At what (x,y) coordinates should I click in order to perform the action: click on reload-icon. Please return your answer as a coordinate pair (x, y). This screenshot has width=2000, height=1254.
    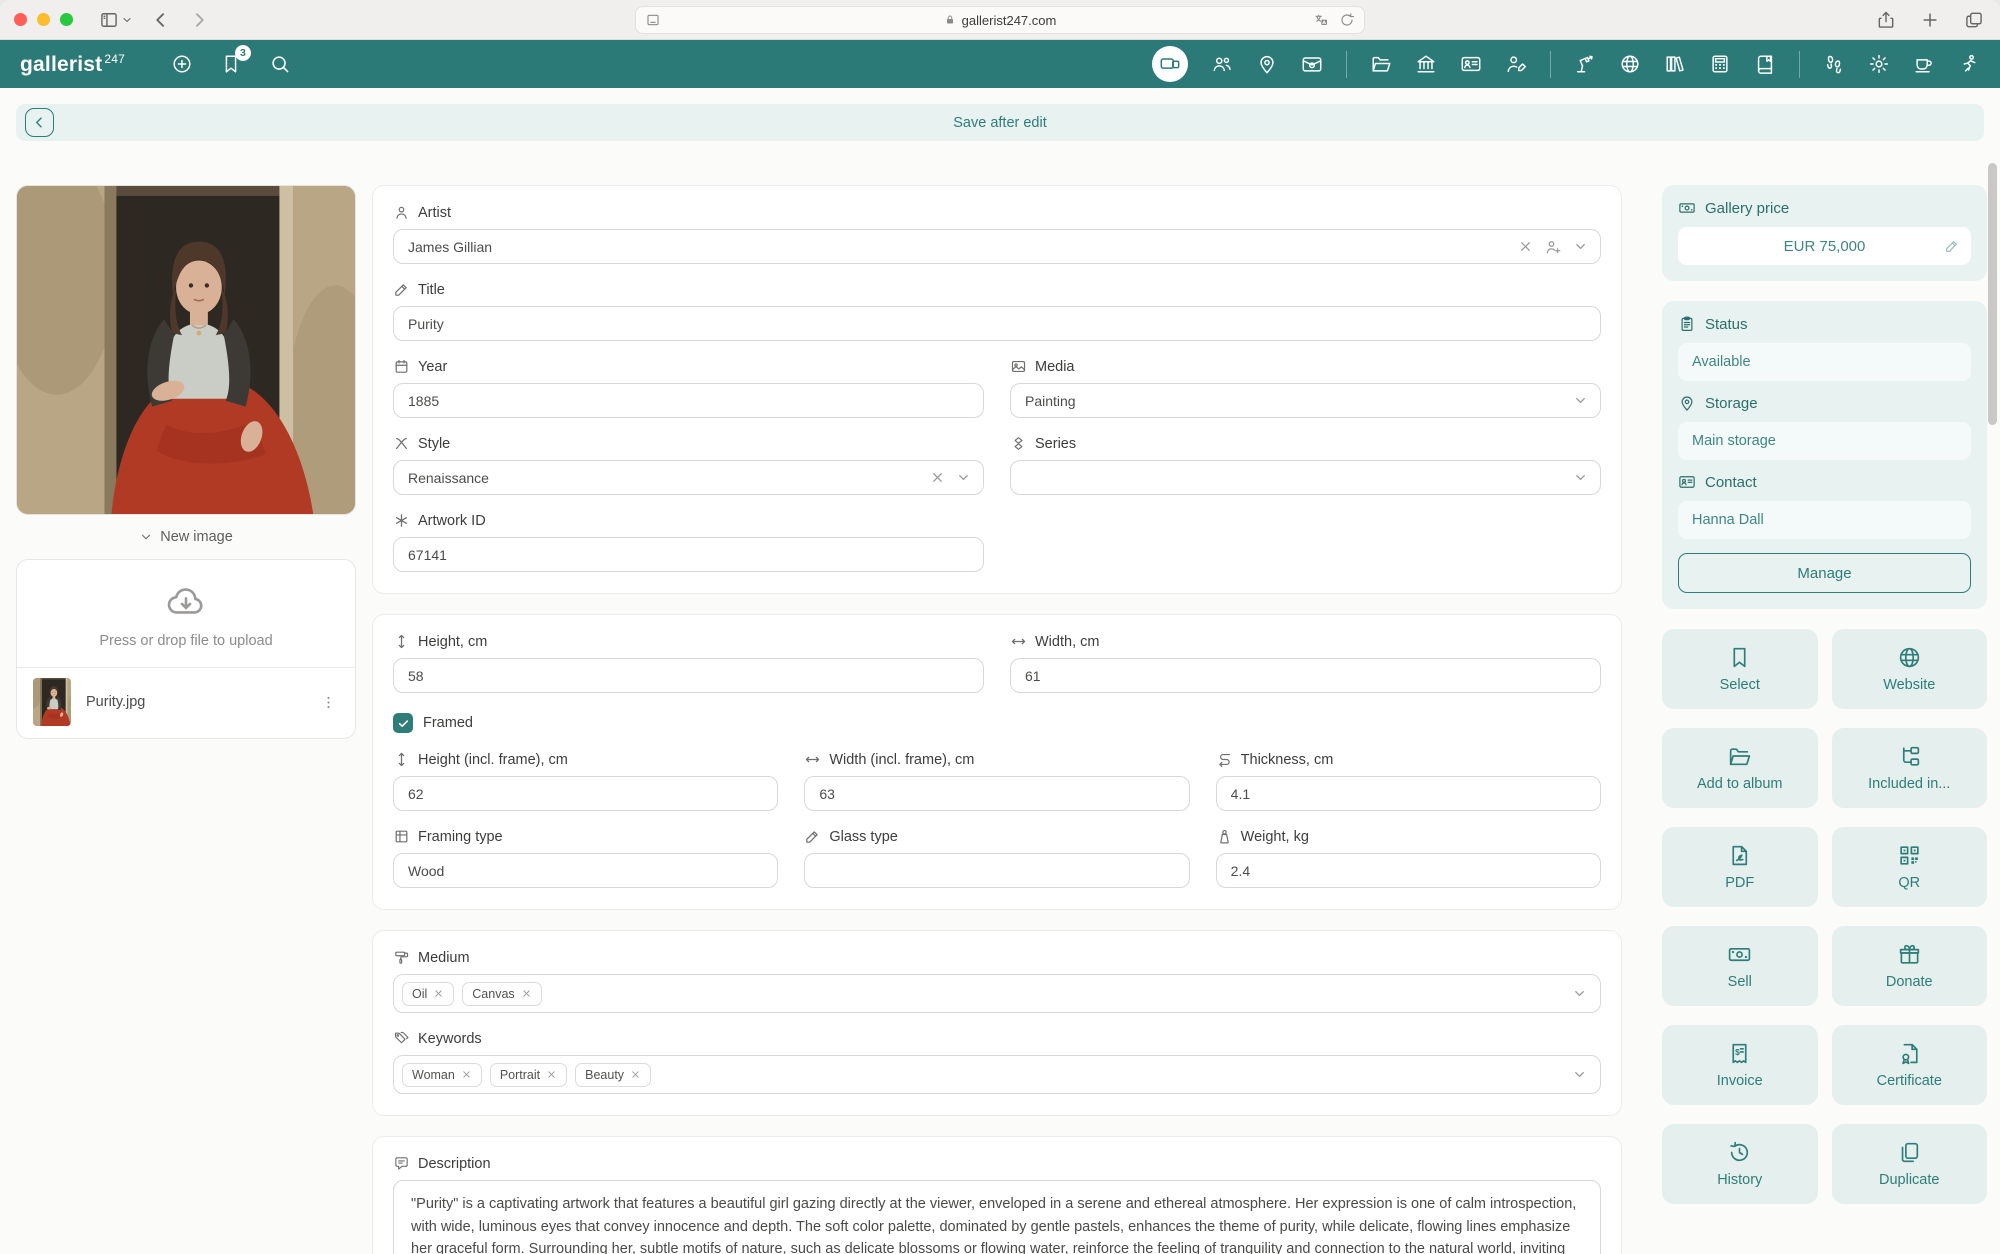
    Looking at the image, I should click on (1347, 20).